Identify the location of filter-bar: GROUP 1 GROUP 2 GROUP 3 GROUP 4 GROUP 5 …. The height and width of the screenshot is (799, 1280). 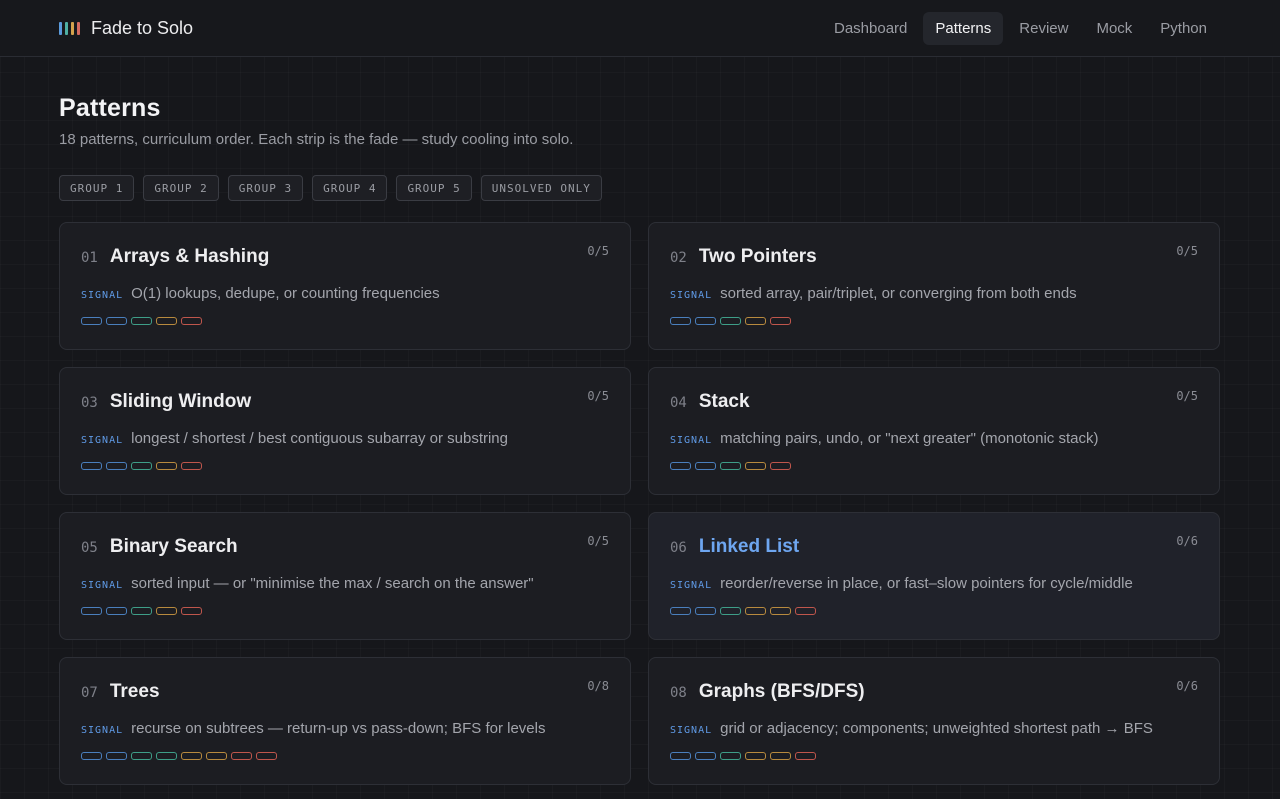
(639, 188).